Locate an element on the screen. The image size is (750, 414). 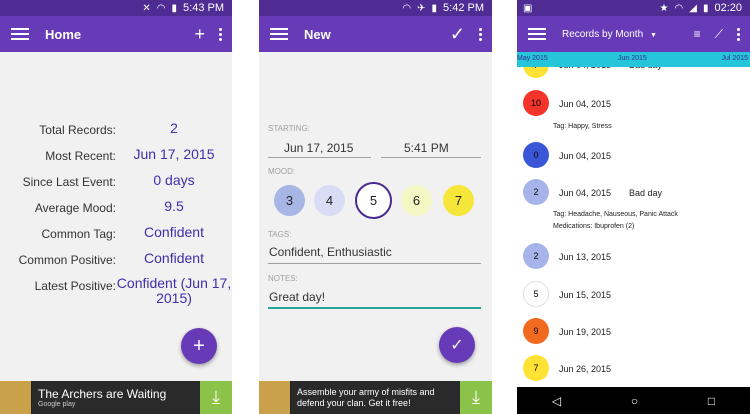
wifi-icon: ◠ is located at coordinates (679, 8).